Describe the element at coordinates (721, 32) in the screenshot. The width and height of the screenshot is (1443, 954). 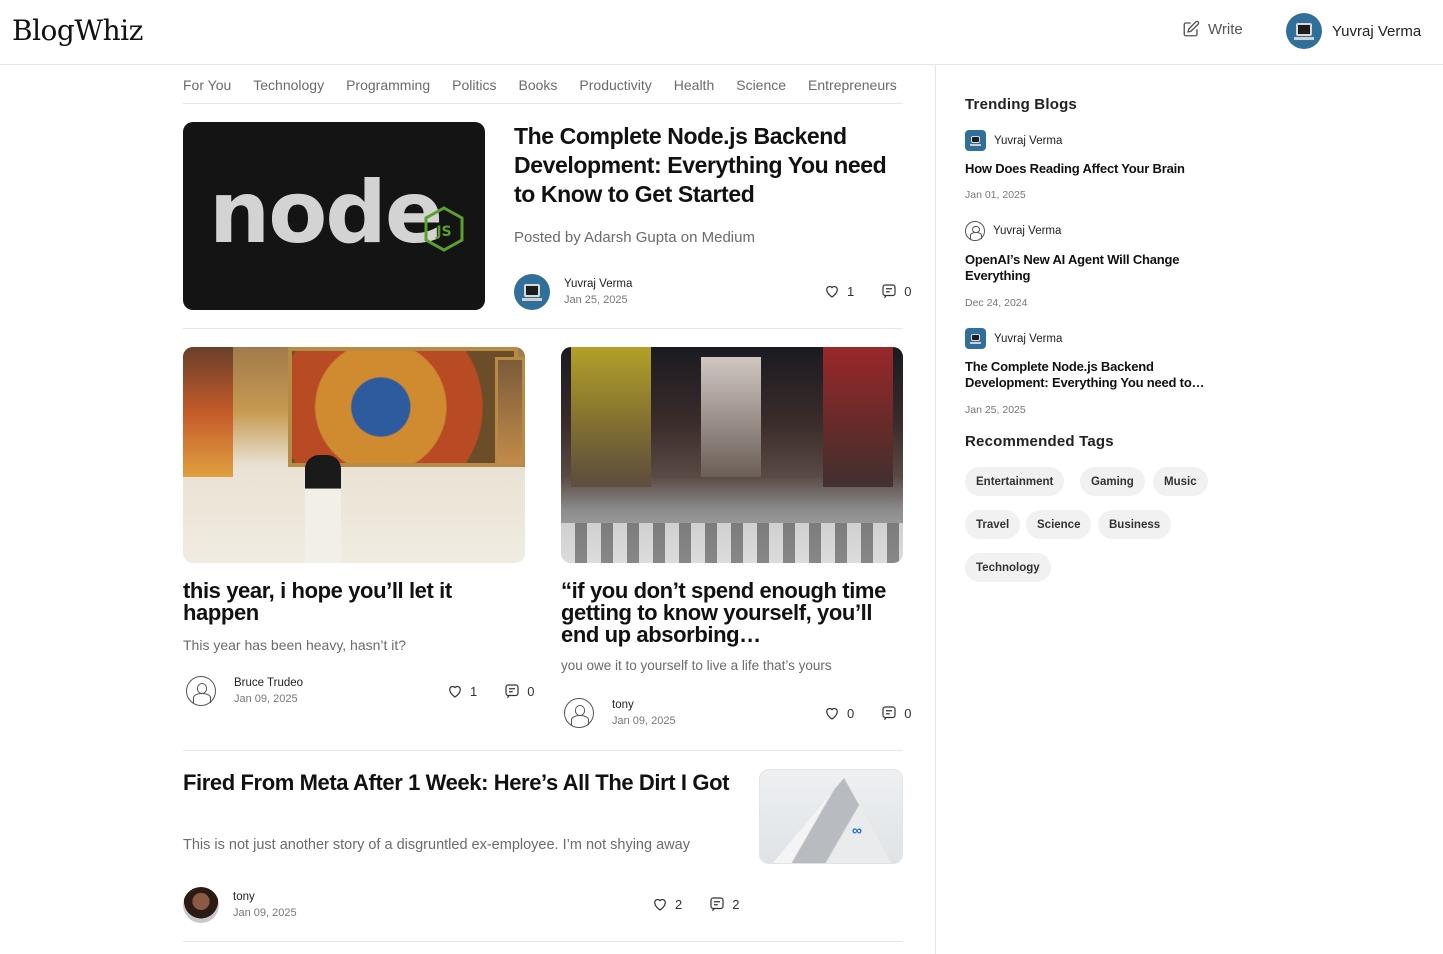
I see `top-nav: BlogWhiz Write Yuvraj Verma` at that location.